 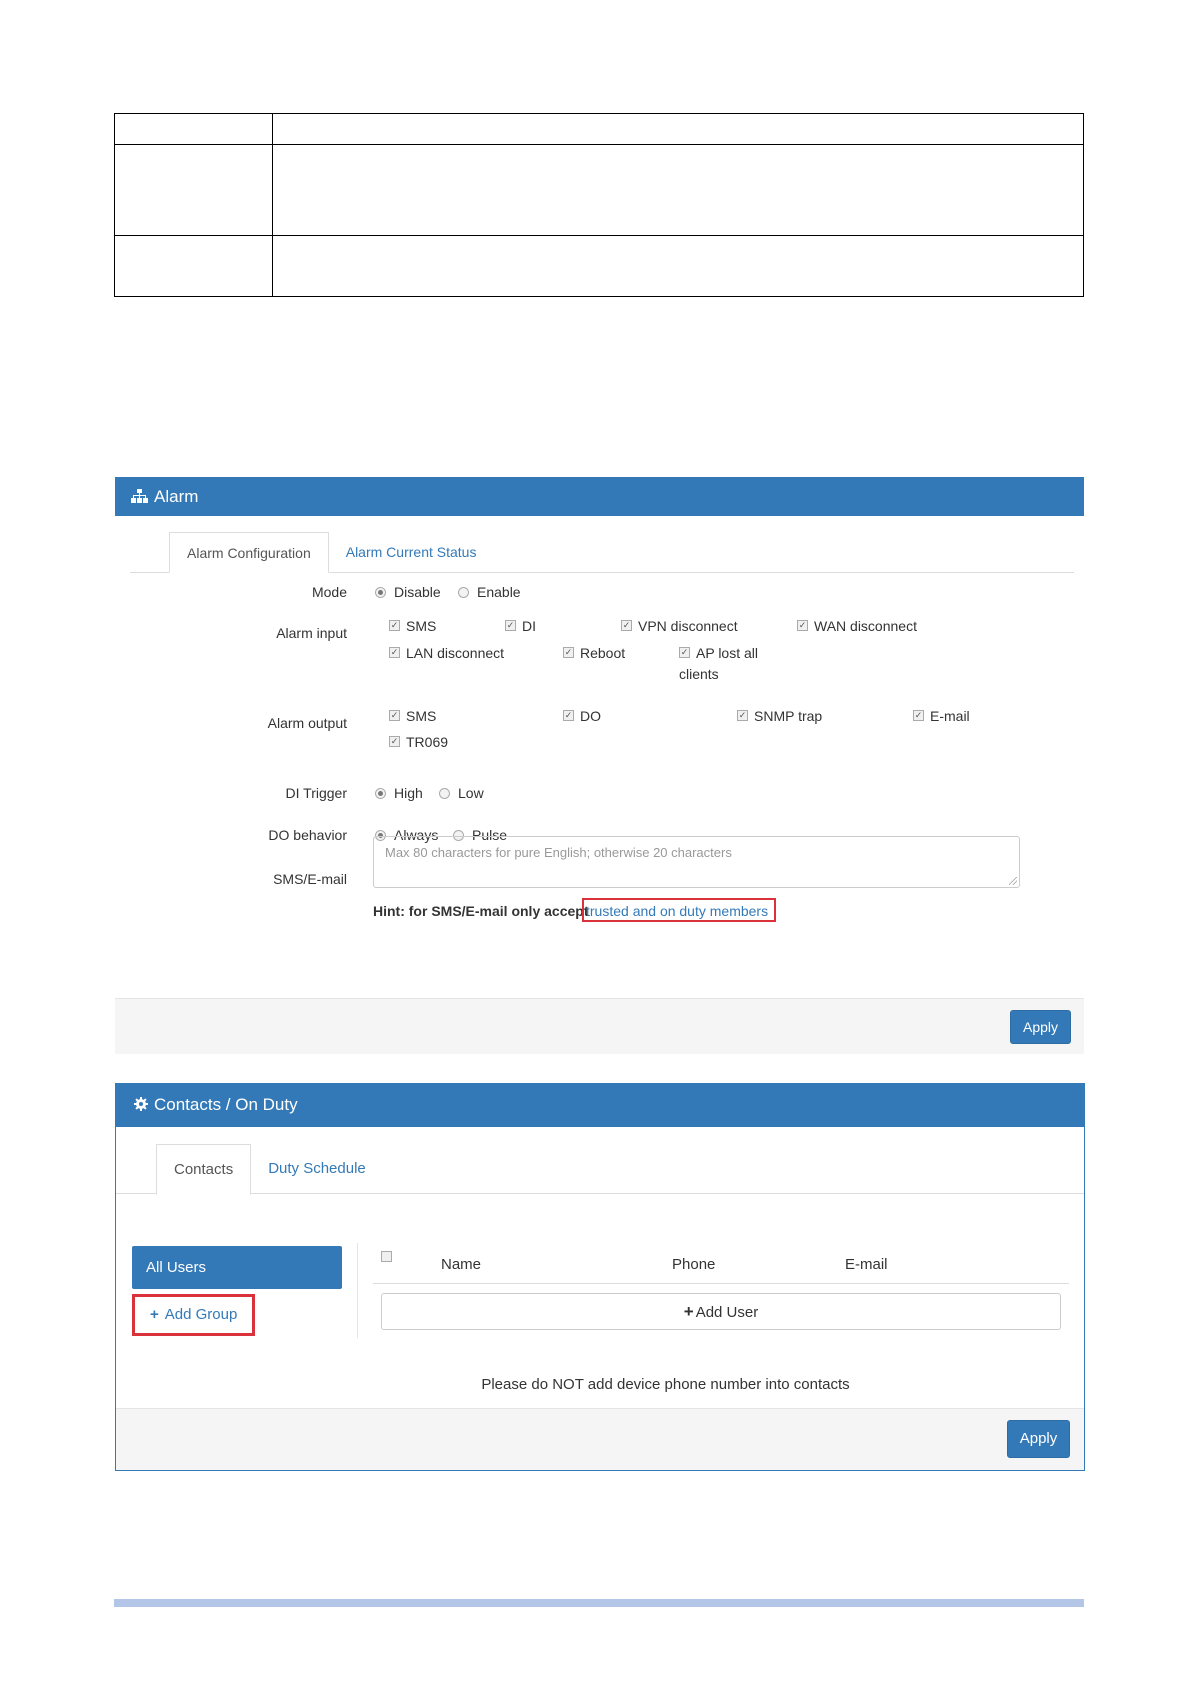 I want to click on do-behavior-label: DO behavior, so click(x=307, y=835).